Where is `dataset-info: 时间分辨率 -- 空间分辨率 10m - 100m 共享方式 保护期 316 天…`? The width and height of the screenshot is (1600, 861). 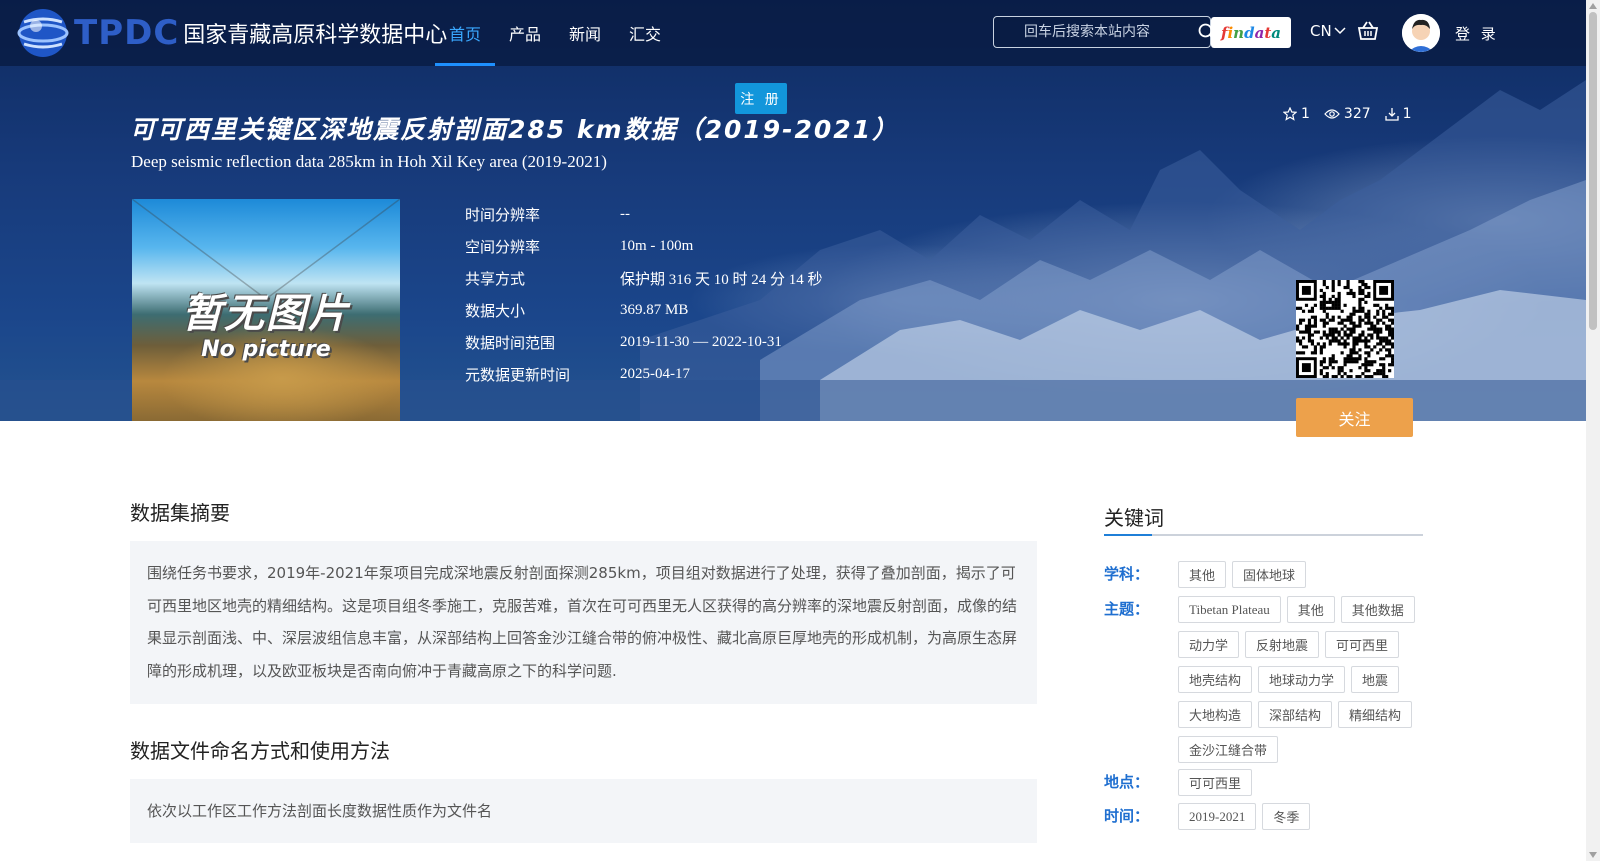
dataset-info: 时间分辨率 -- 空间分辨率 10m - 100m 共享方式 保护期 316 天… is located at coordinates (644, 294).